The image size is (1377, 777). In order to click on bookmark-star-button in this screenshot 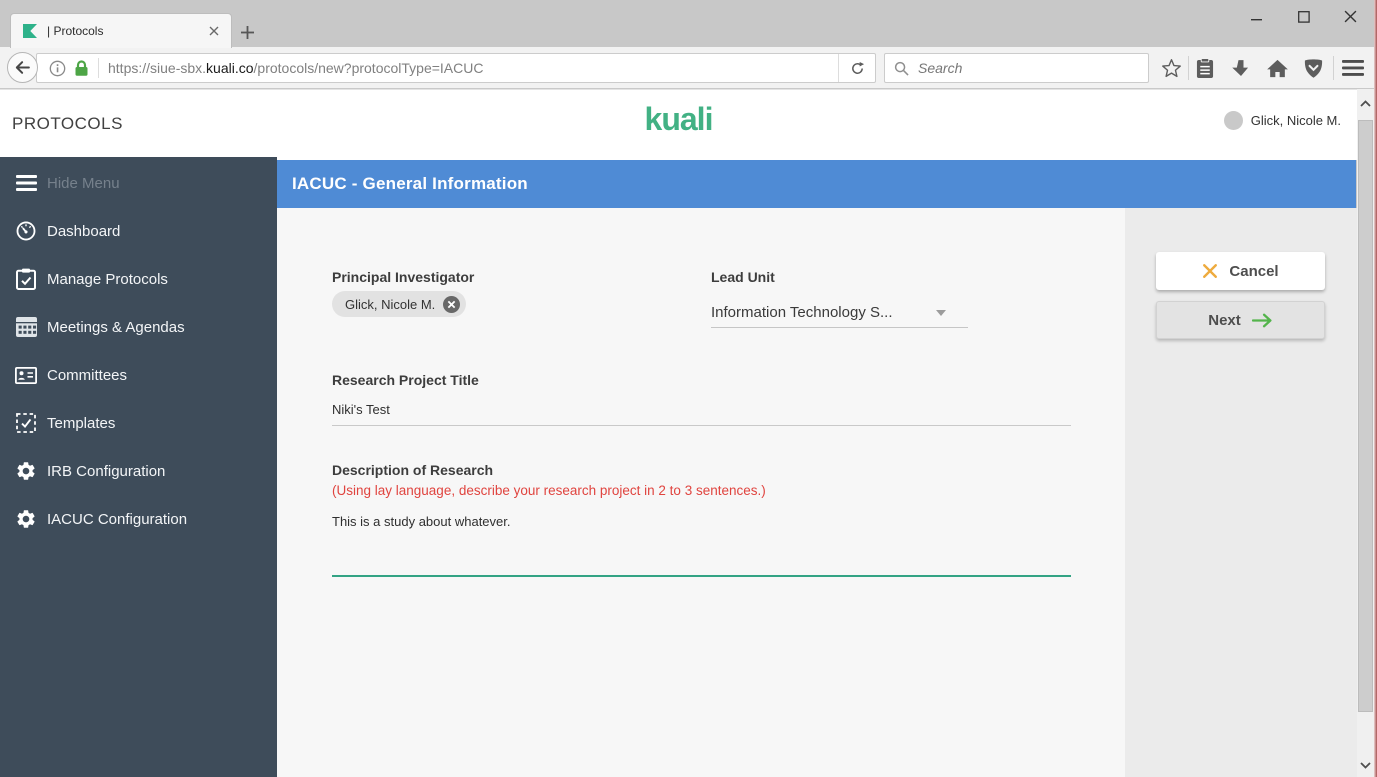, I will do `click(1171, 68)`.